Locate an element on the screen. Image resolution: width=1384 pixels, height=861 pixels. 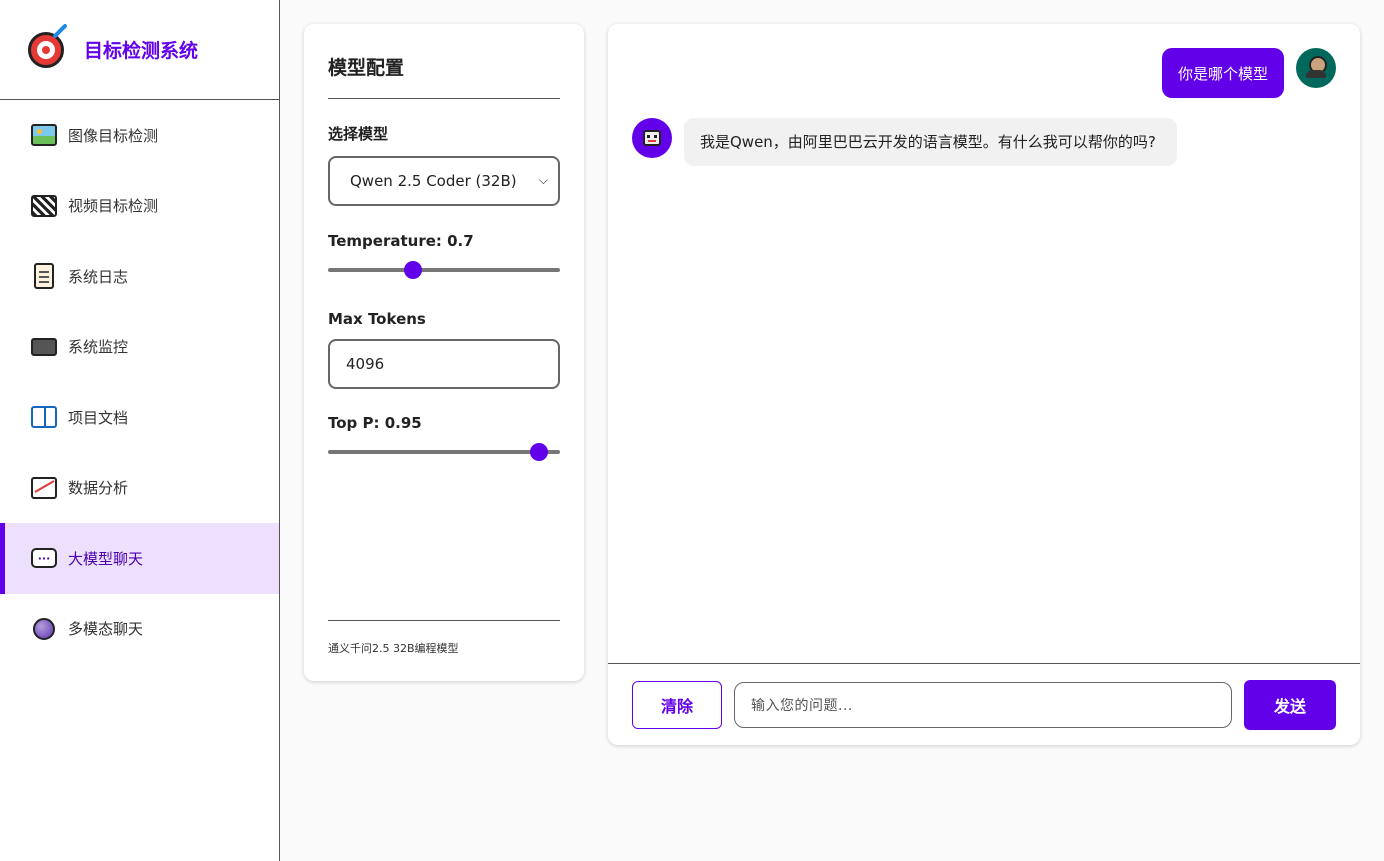
sidebar-item-data-analysis: 数据分析 is located at coordinates (139, 488).